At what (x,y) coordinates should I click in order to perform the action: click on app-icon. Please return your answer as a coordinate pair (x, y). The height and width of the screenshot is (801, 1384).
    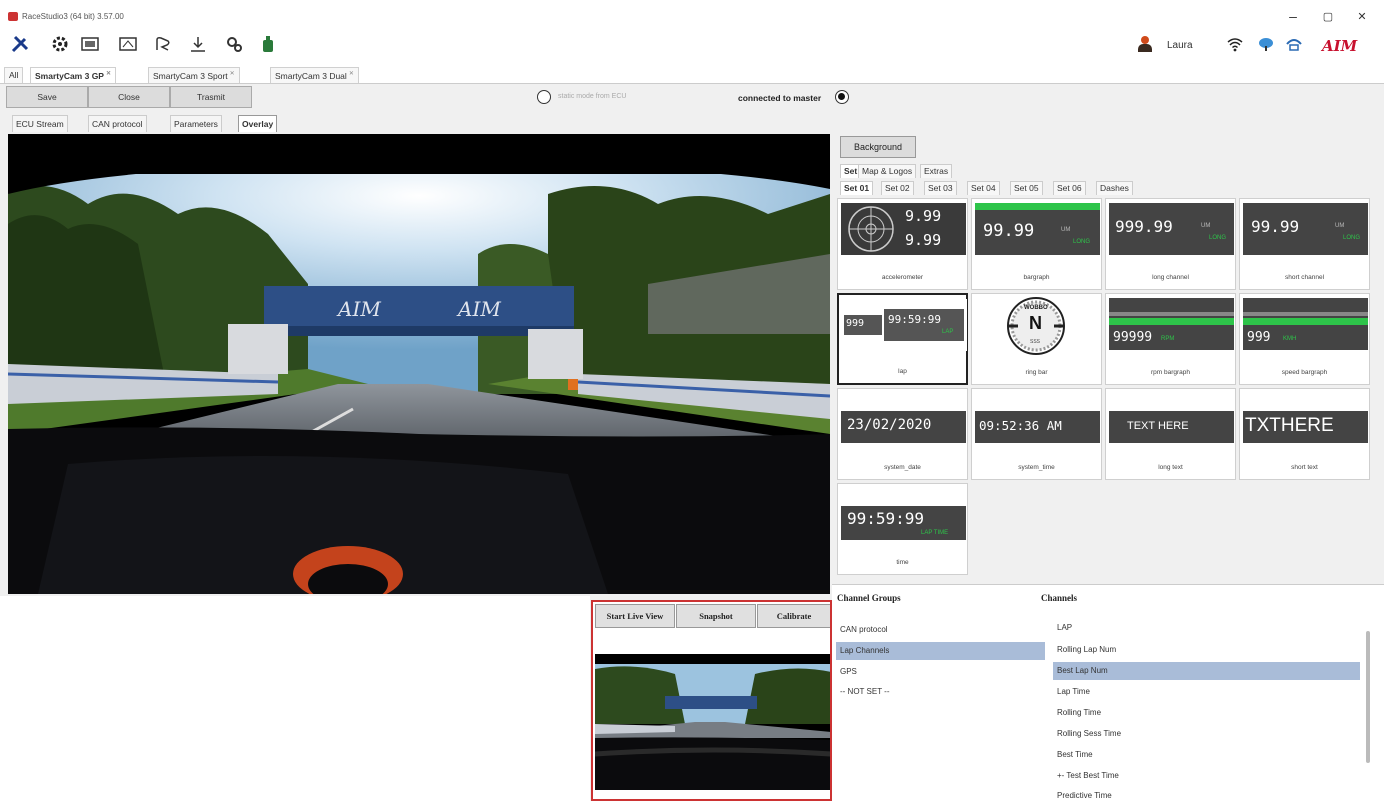
    Looking at the image, I should click on (13, 16).